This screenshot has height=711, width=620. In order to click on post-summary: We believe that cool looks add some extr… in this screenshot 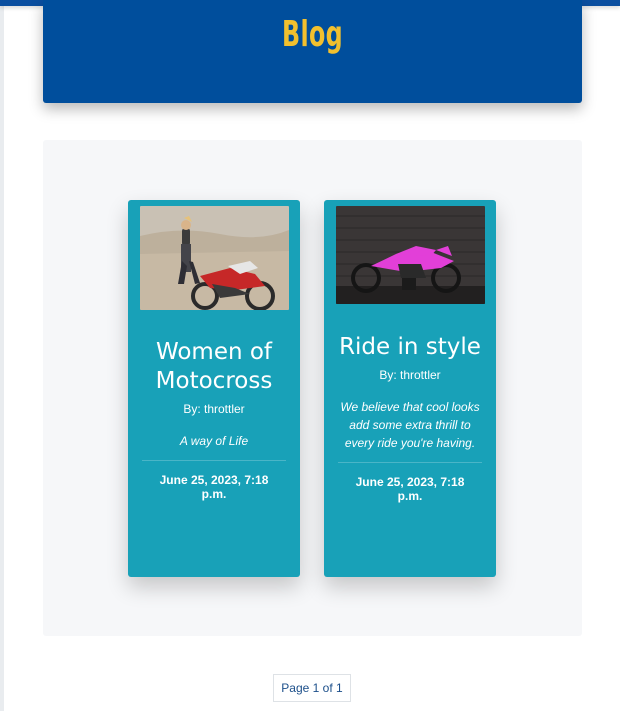, I will do `click(410, 425)`.